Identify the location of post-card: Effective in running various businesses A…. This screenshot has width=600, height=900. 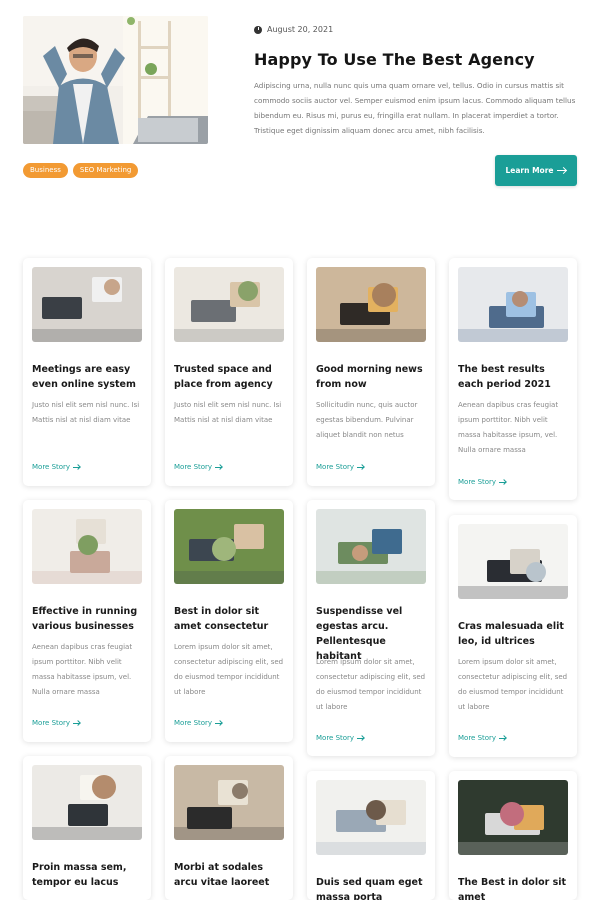
(87, 621).